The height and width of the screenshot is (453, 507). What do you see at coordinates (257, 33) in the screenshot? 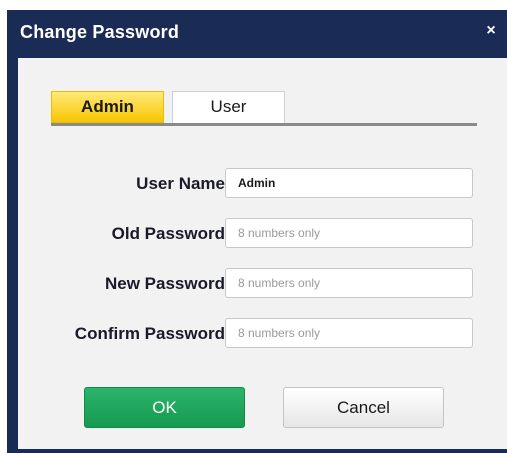
I see `dialog-titlebar: Change Password ×` at bounding box center [257, 33].